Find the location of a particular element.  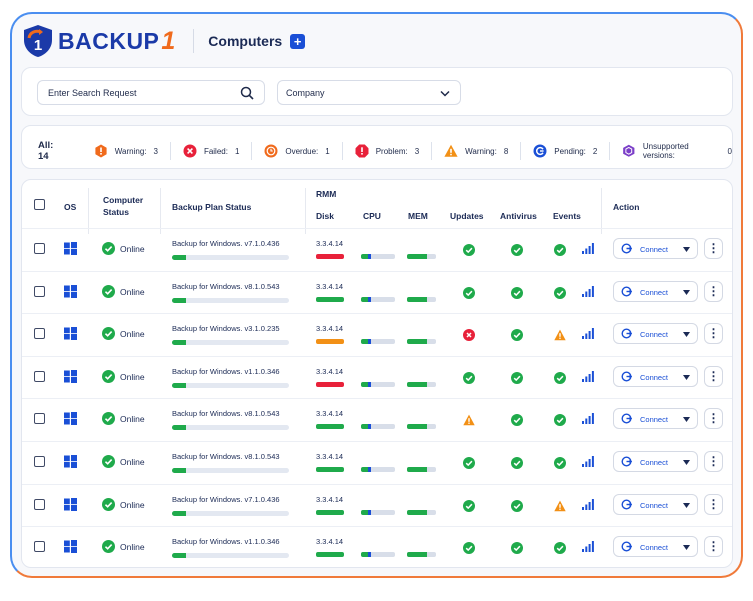

company-select: Company is located at coordinates (369, 92).